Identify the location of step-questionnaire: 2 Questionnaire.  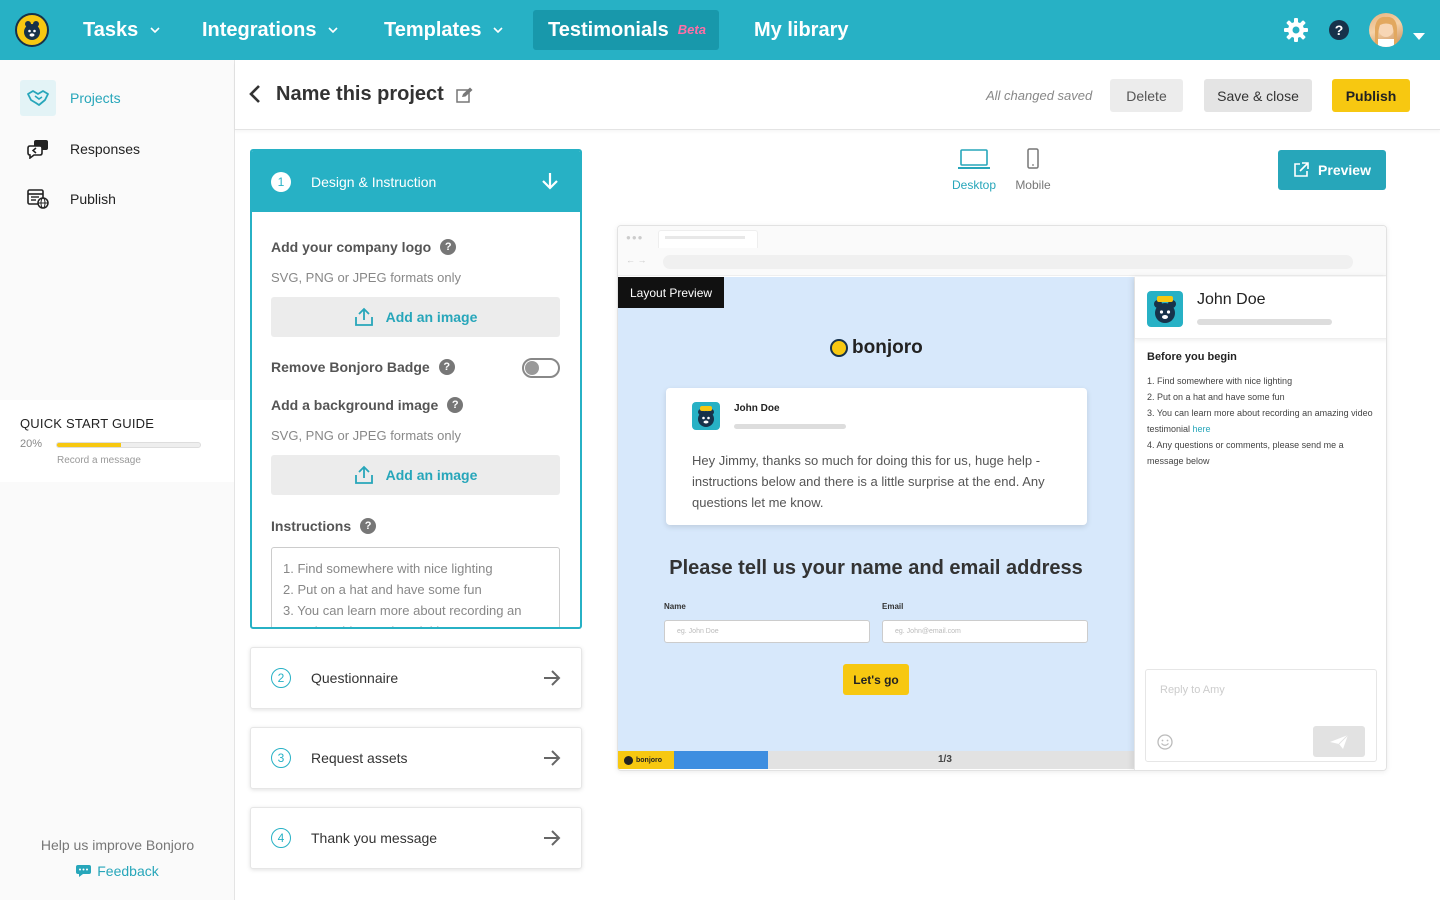
(416, 678).